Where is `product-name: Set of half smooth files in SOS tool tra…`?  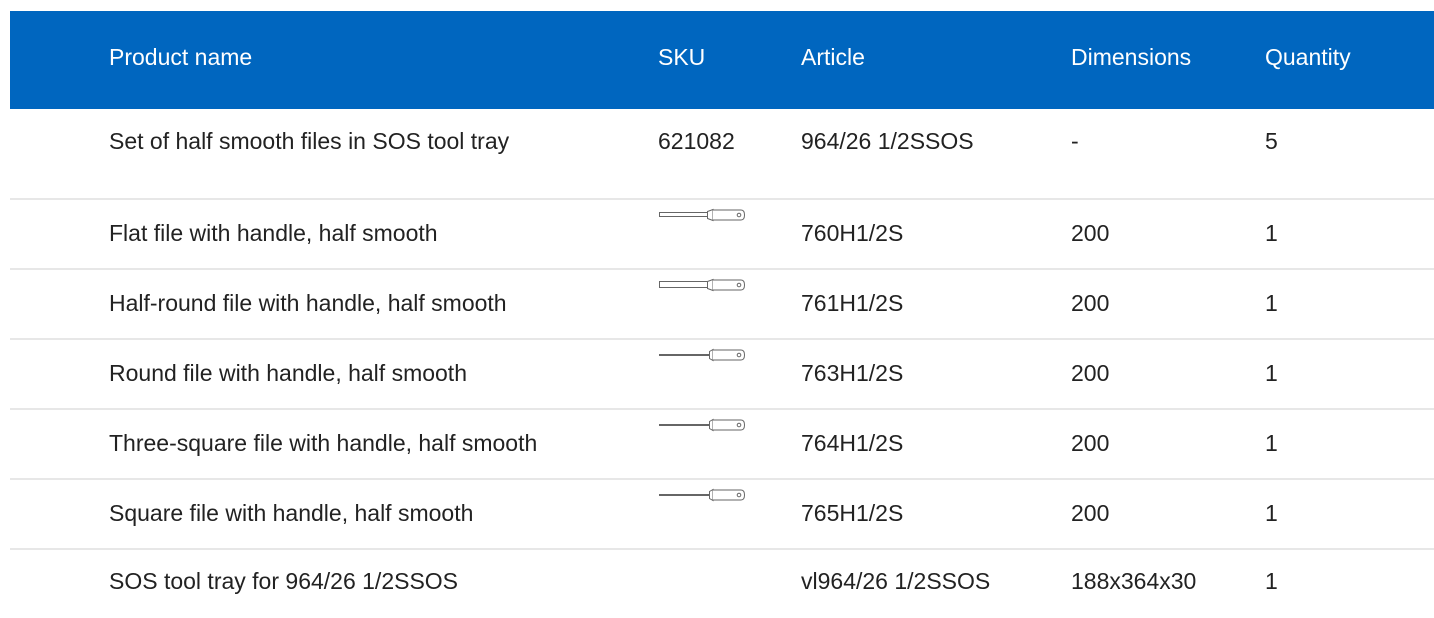
product-name: Set of half smooth files in SOS tool tra… is located at coordinates (309, 141).